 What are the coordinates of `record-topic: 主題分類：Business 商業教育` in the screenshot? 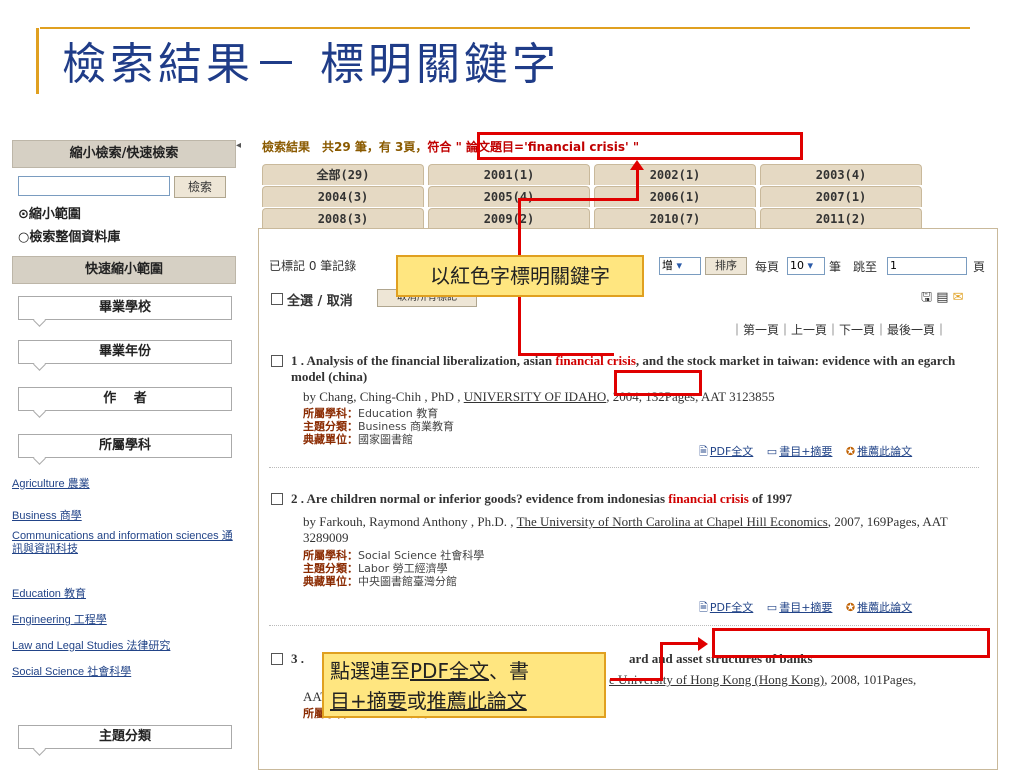 It's located at (379, 426).